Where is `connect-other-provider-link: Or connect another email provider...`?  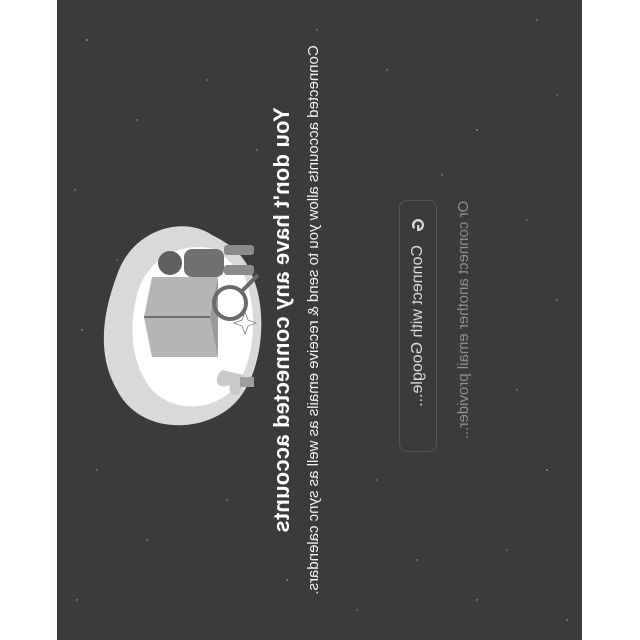 connect-other-provider-link: Or connect another email provider... is located at coordinates (463, 320).